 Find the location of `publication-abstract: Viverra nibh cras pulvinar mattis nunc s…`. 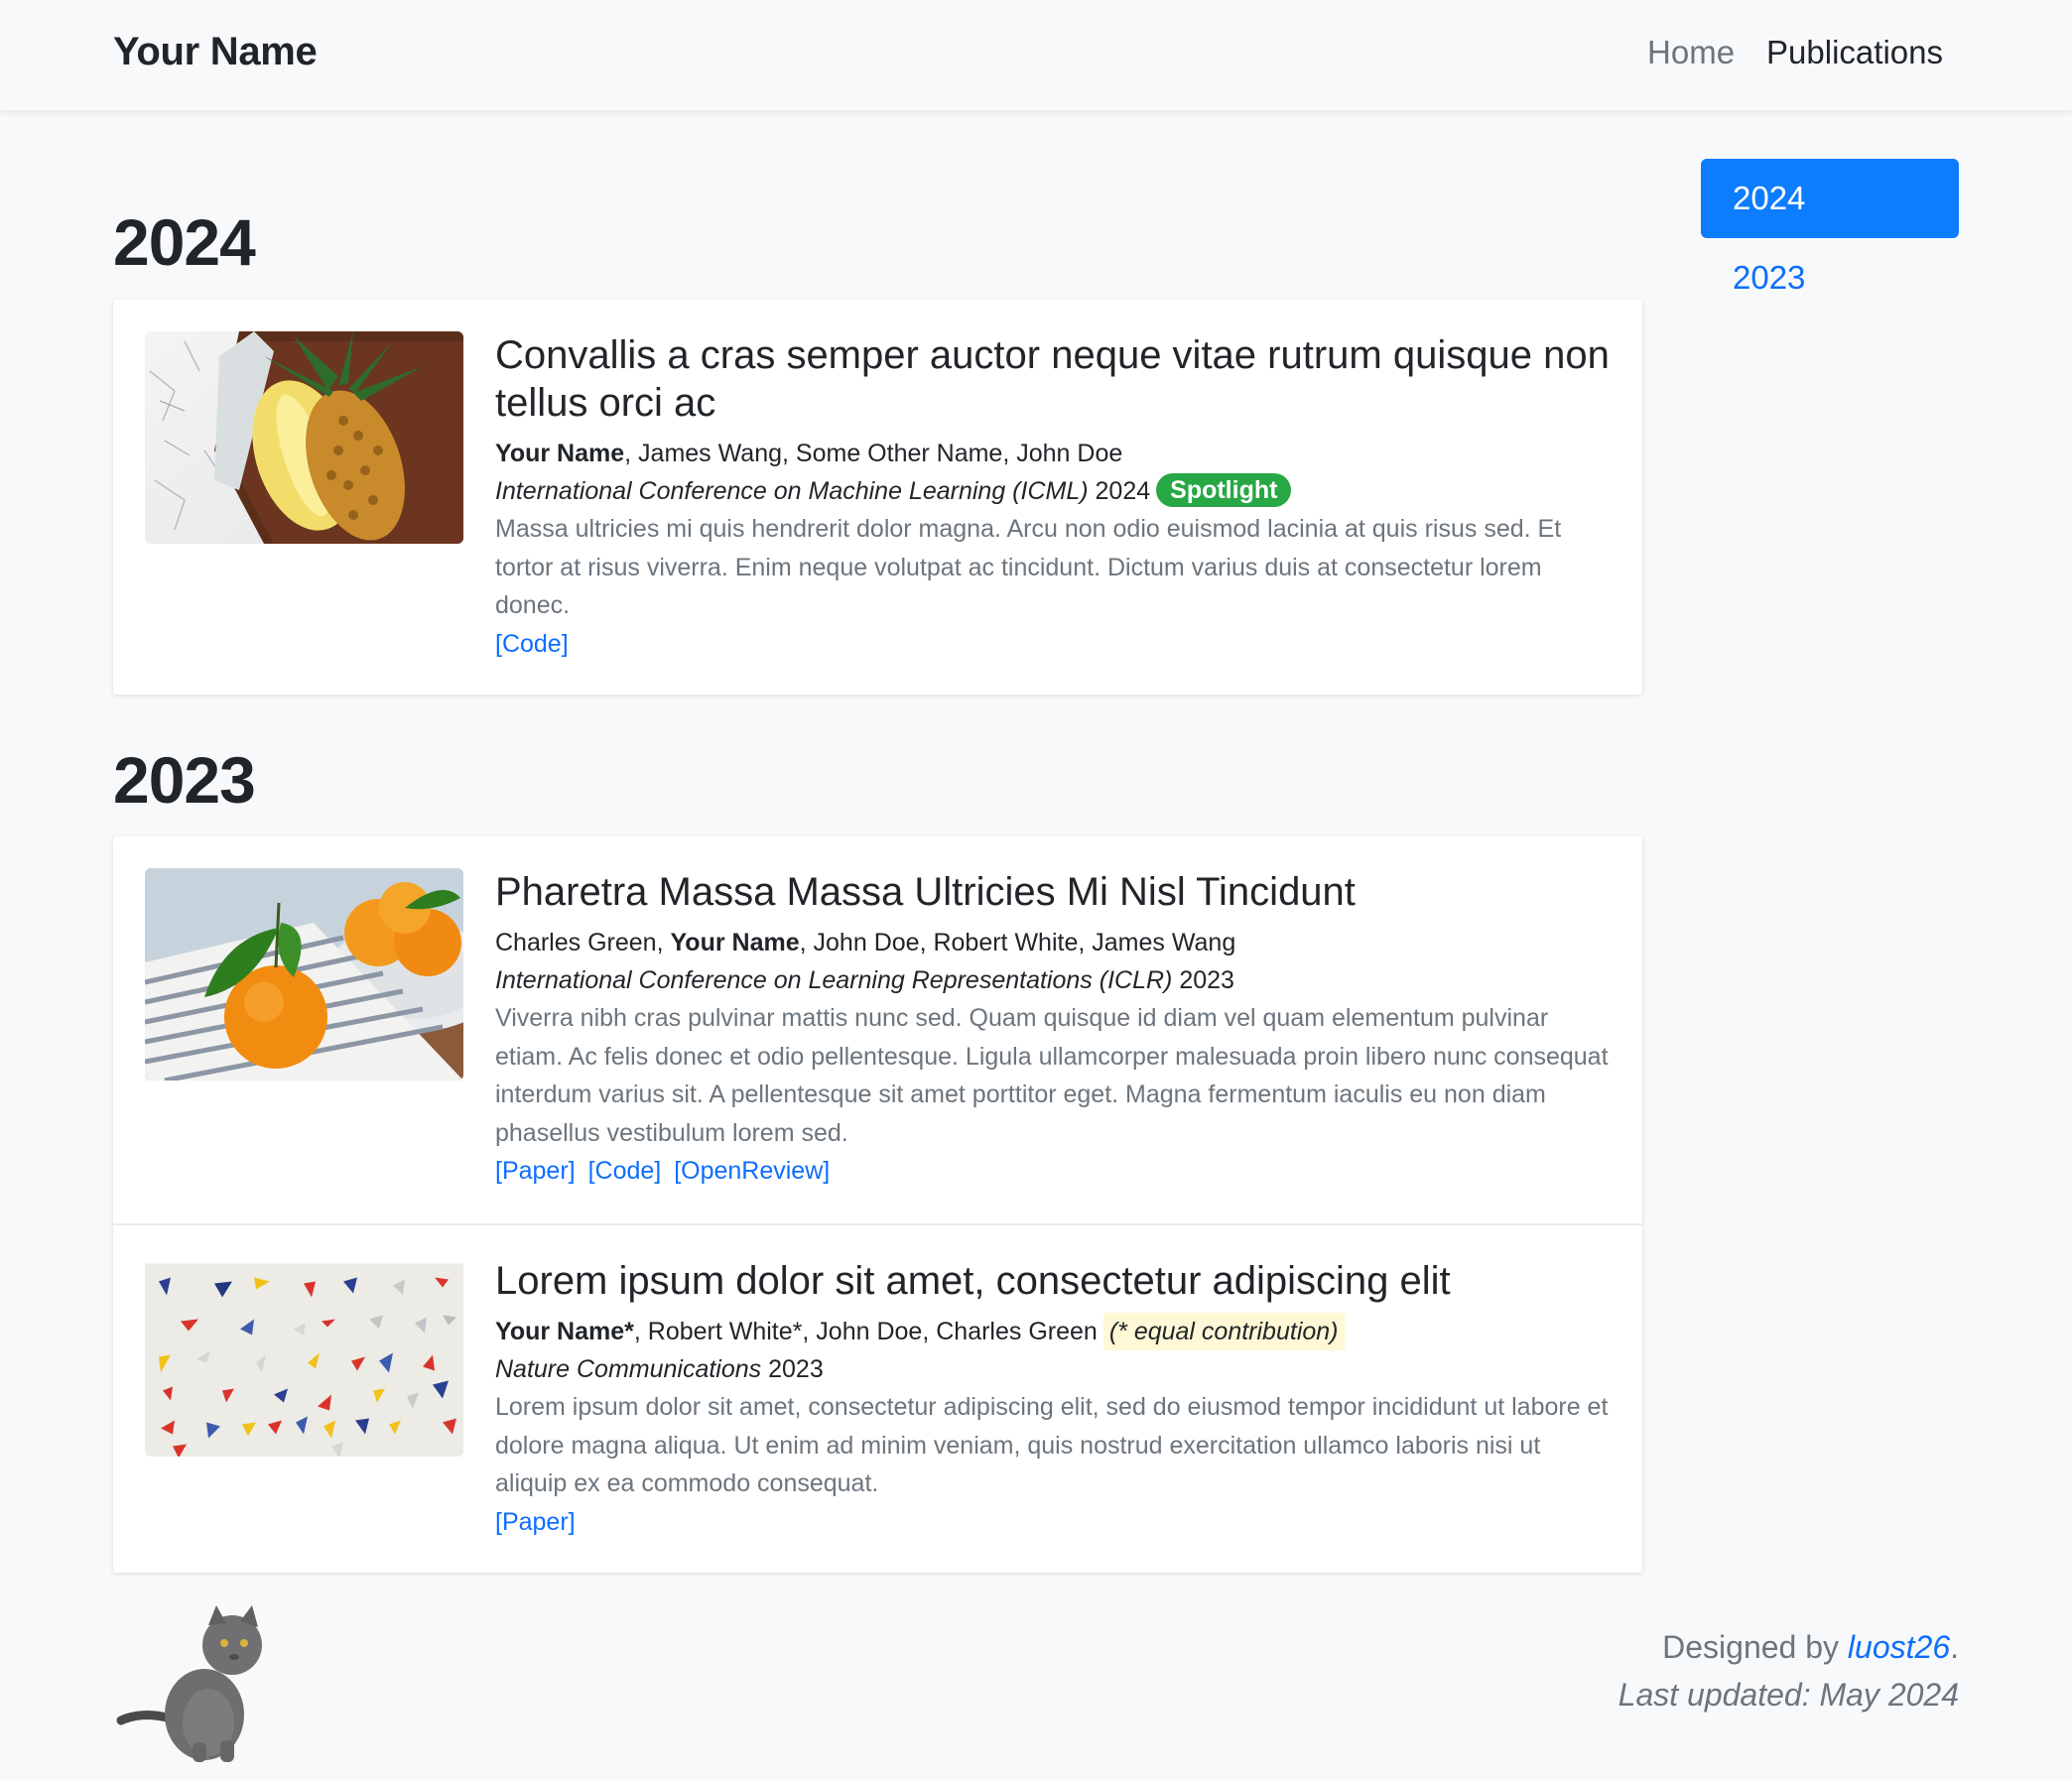

publication-abstract: Viverra nibh cras pulvinar mattis nunc s… is located at coordinates (1052, 1075).